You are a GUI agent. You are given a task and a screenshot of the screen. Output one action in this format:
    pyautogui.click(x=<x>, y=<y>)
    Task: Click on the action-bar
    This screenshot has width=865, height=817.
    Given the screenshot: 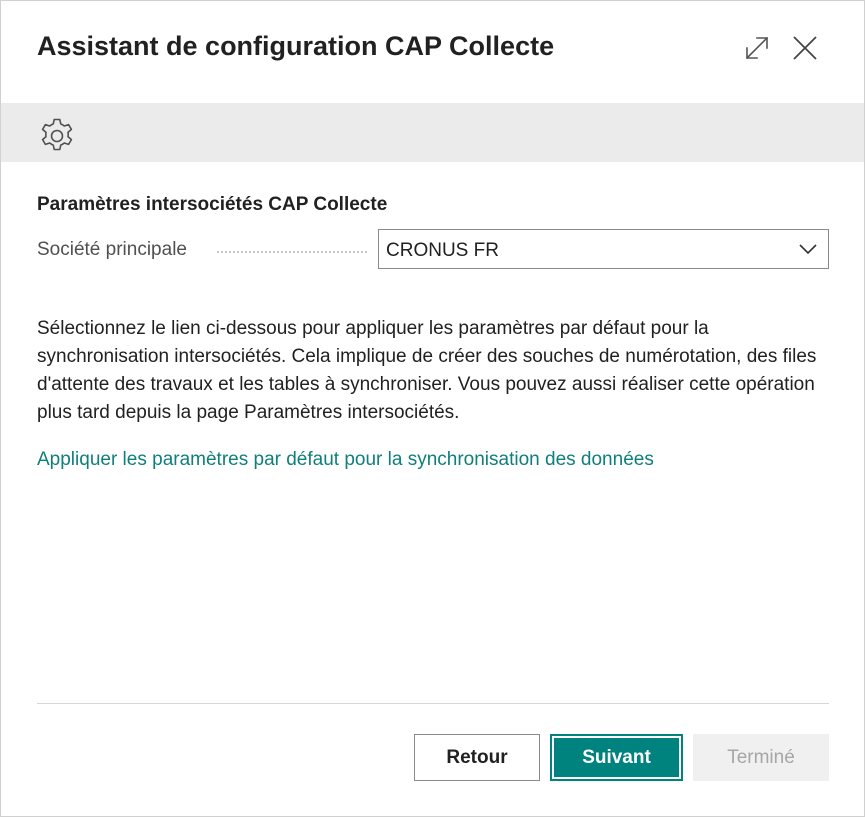 What is the action you would take?
    pyautogui.click(x=432, y=132)
    